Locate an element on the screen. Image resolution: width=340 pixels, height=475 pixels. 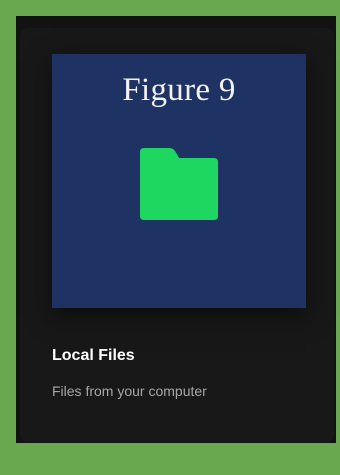
card-subtitle: Files from your computer is located at coordinates (129, 391).